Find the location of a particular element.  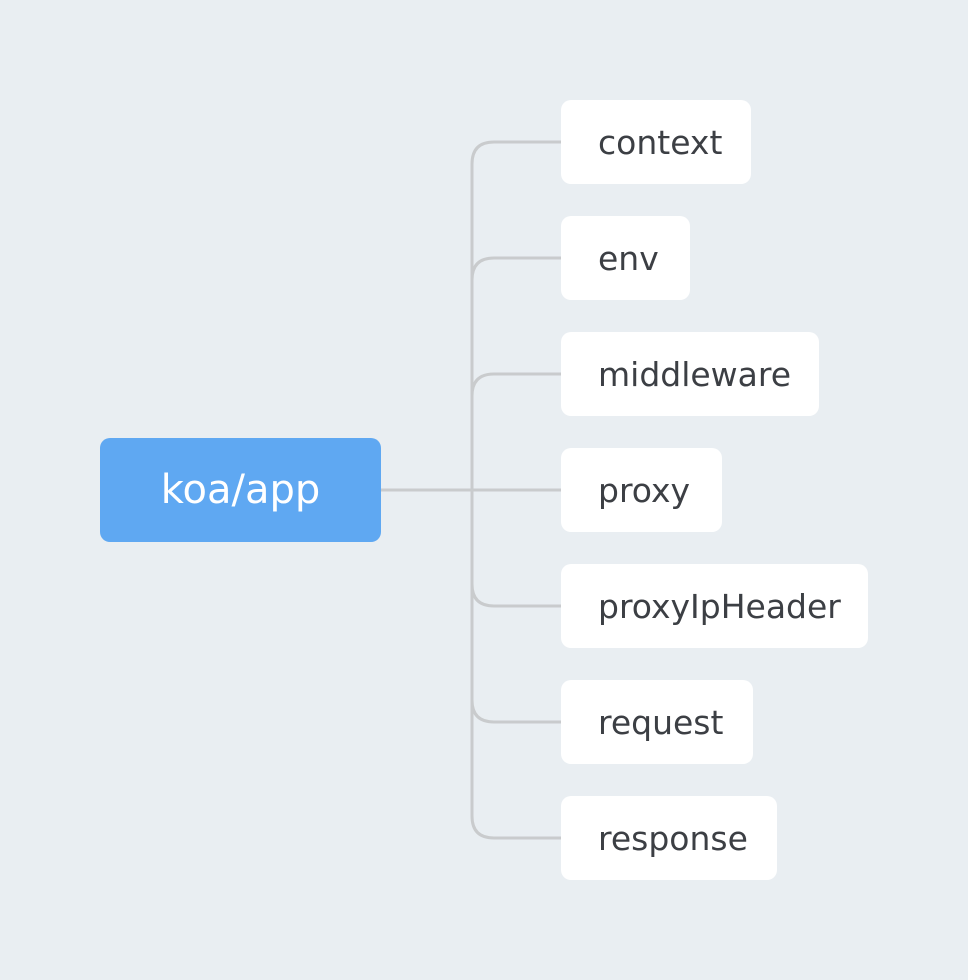

child-node-label: proxy is located at coordinates (644, 490).